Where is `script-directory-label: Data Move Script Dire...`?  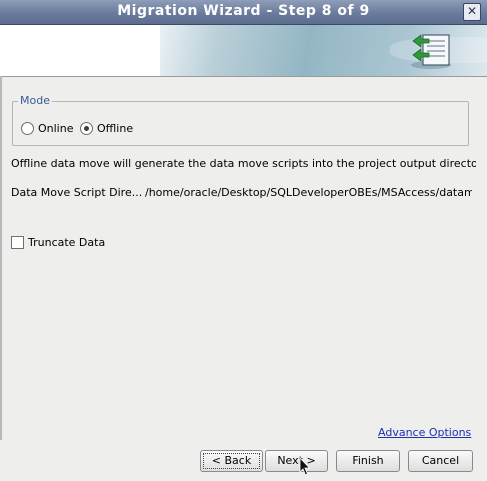
script-directory-label: Data Move Script Dire... is located at coordinates (77, 192).